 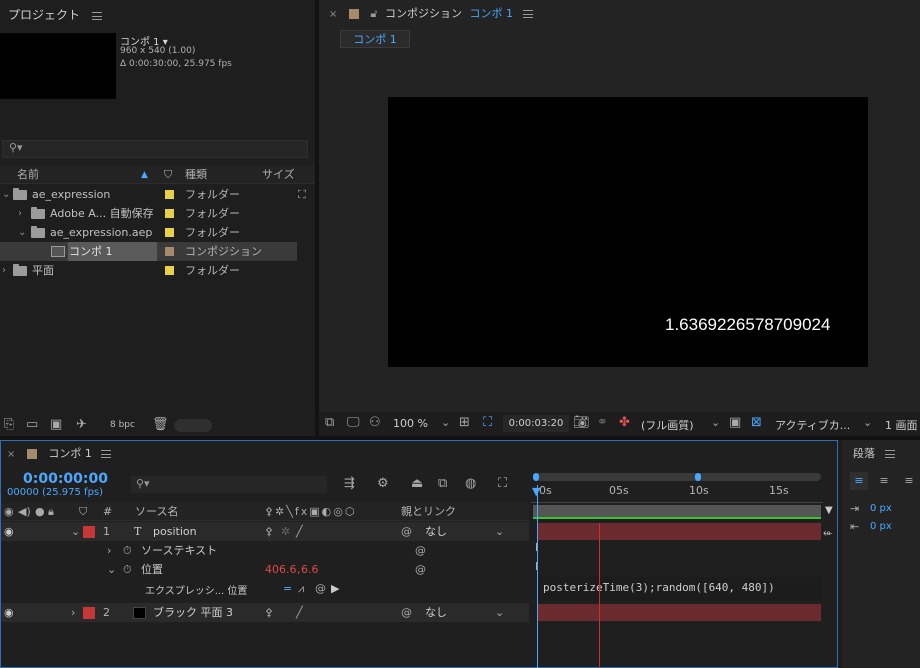 I want to click on project-item: ⌄ ae_expression フォルダー ⛶, so click(x=156, y=194).